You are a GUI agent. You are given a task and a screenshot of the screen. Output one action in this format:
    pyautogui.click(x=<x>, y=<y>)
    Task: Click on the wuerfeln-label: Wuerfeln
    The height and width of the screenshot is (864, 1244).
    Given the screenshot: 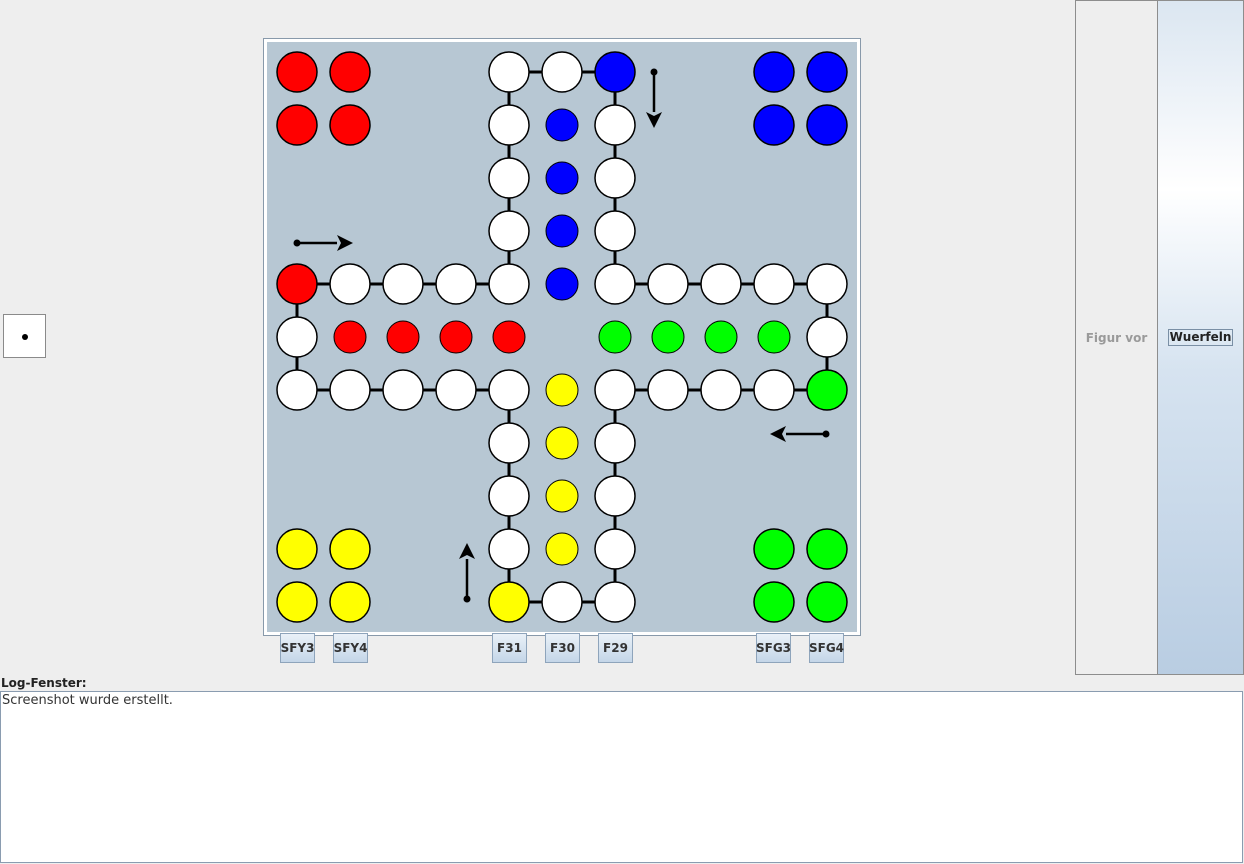 What is the action you would take?
    pyautogui.click(x=1200, y=337)
    